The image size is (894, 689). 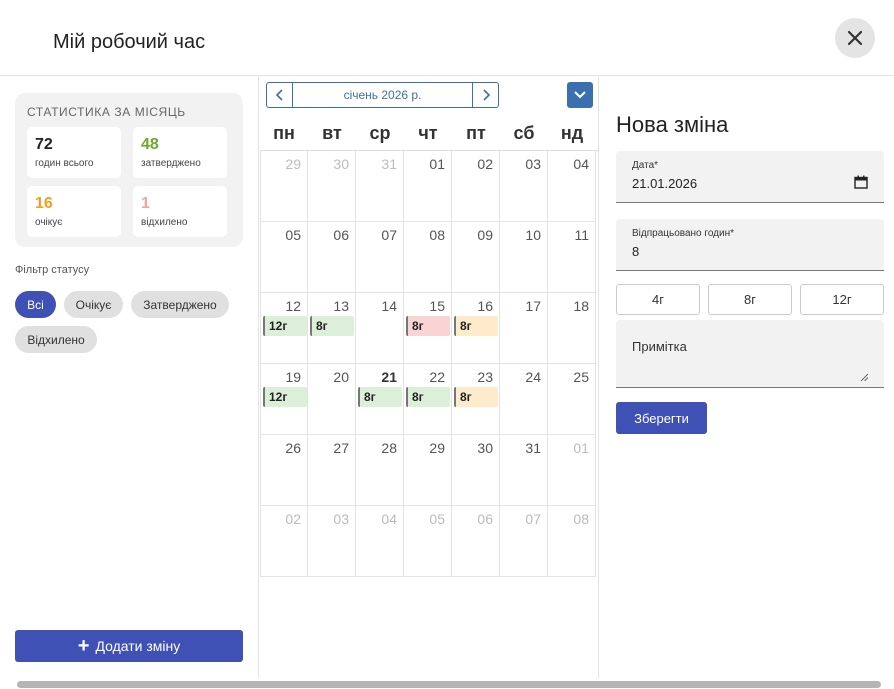 I want to click on quick-hours-8-button: 8г, so click(x=750, y=299).